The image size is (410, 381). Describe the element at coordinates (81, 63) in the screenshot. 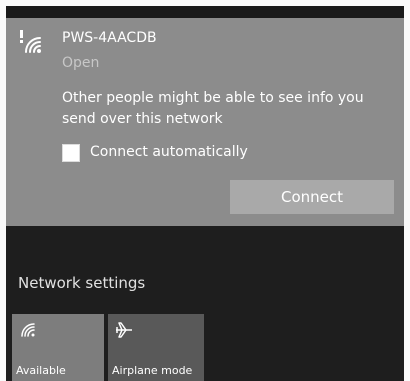

I see `network-status: Open` at that location.